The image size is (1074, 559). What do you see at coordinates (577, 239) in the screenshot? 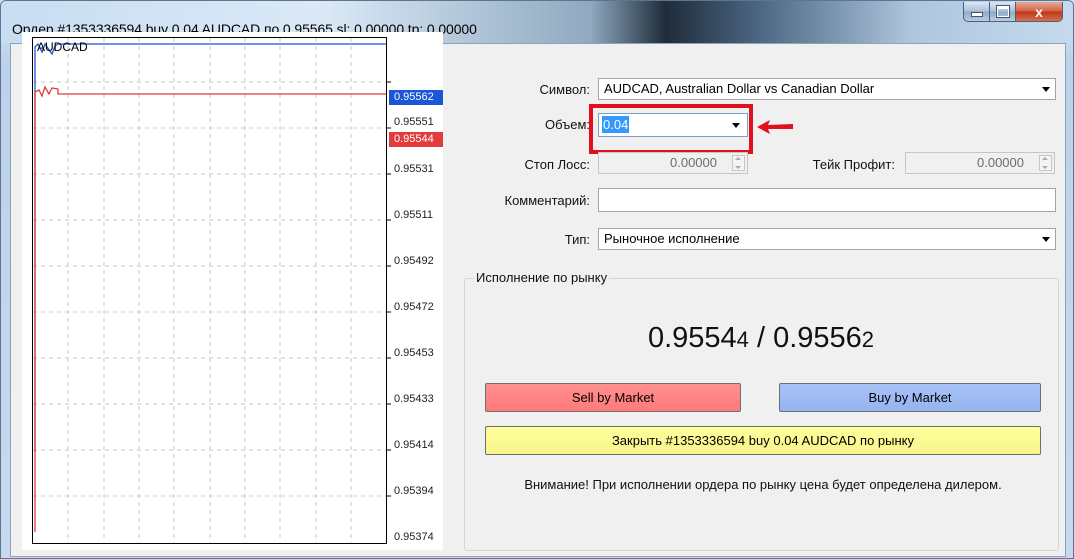
I see `order-type-label: Тип:` at bounding box center [577, 239].